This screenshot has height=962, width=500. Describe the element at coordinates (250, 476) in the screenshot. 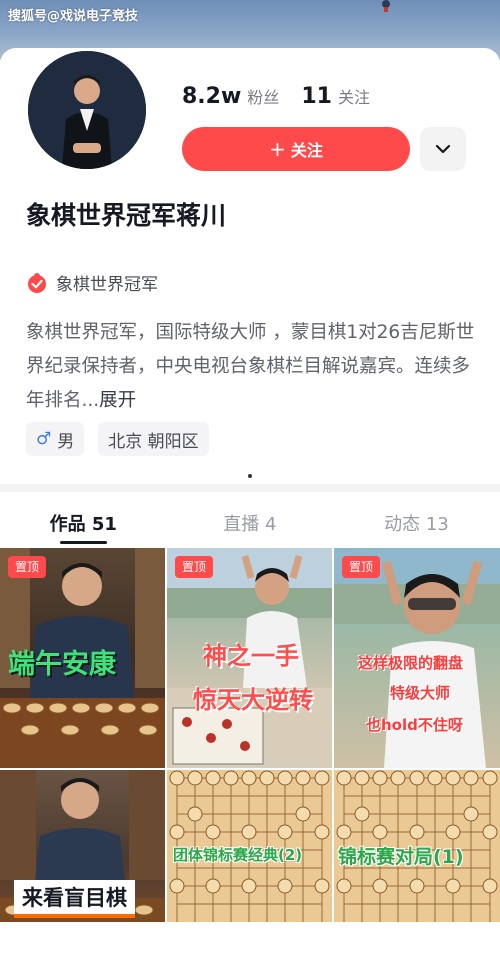

I see `page-indicator-dot` at that location.